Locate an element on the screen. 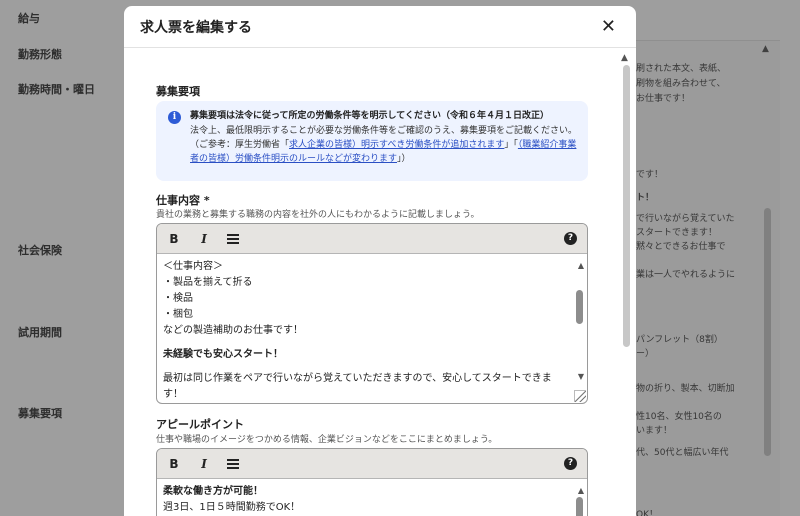 This screenshot has height=516, width=800. notice-link-required-conditions: 求人企業の皆様）明示すべき労働条件が追加されます is located at coordinates (396, 145).